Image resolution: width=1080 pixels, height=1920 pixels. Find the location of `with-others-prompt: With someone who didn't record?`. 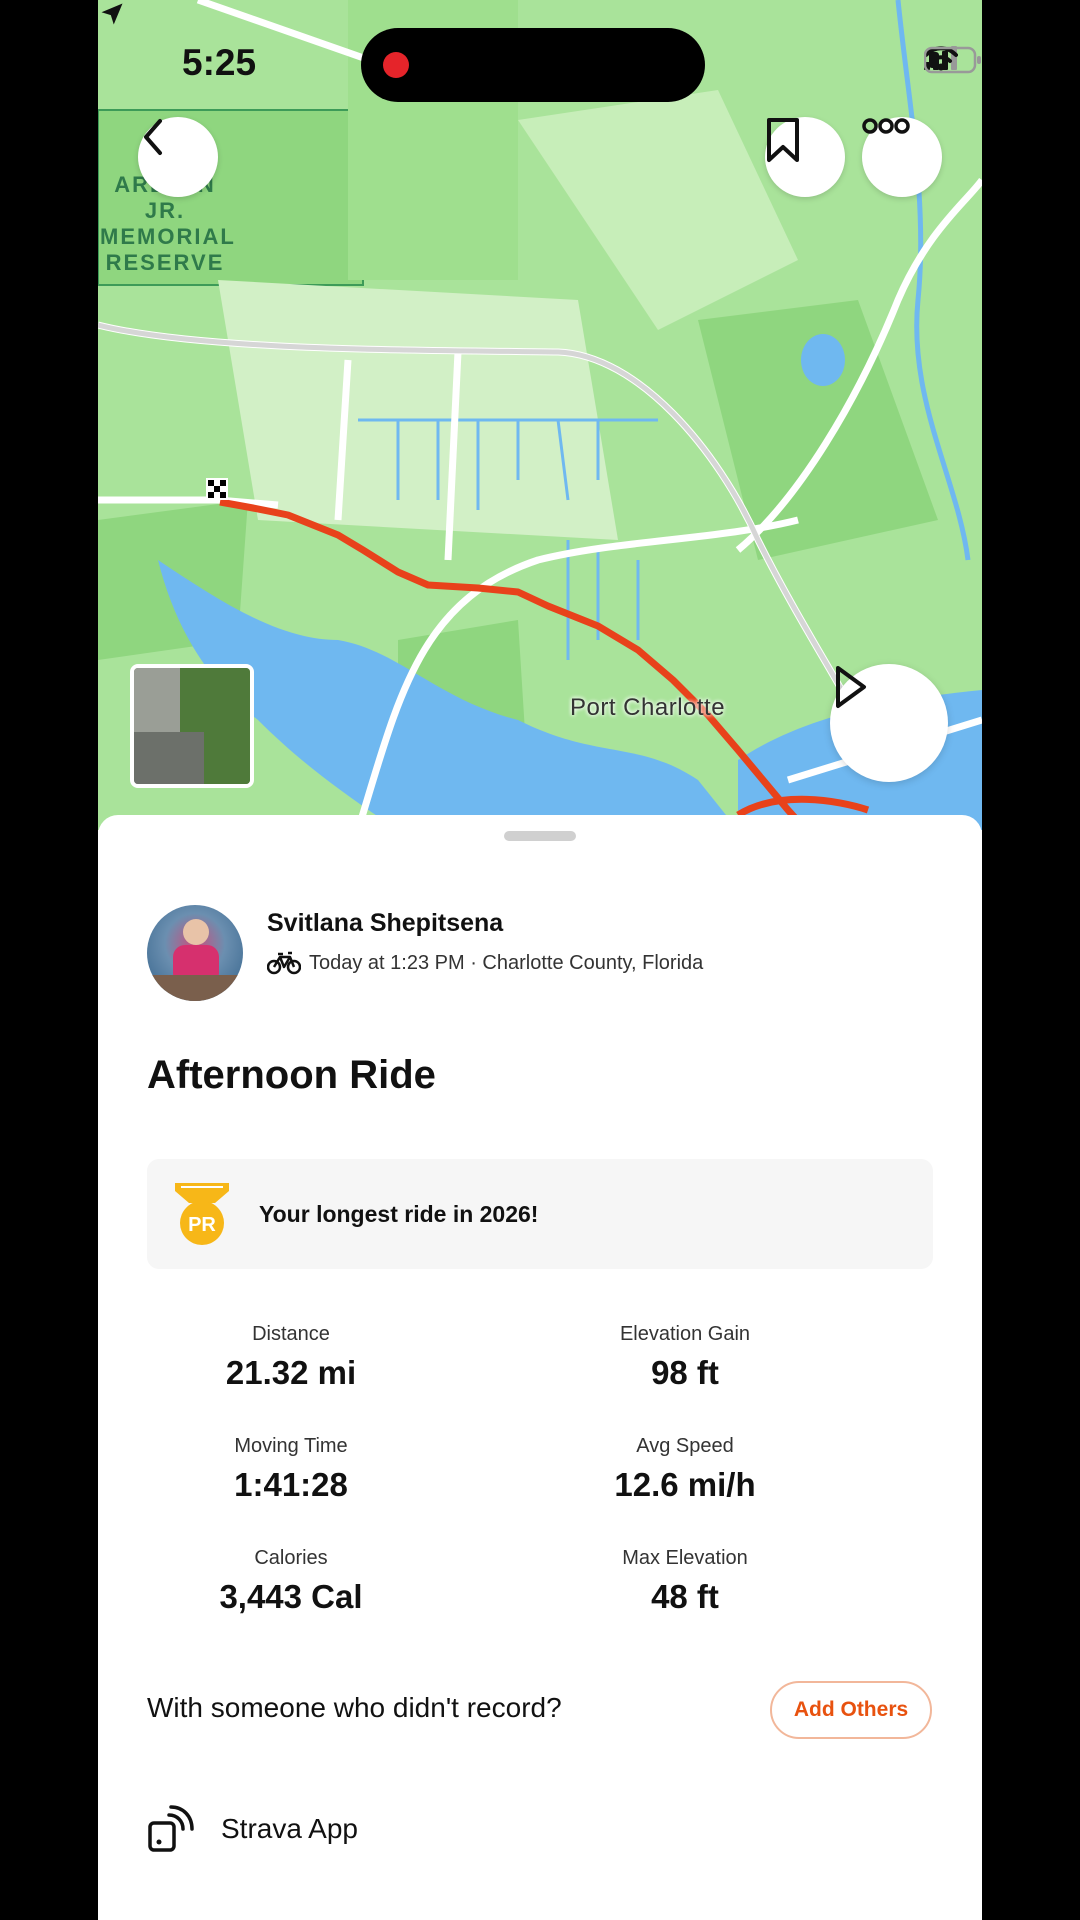

with-others-prompt: With someone who didn't record? is located at coordinates (354, 1707).